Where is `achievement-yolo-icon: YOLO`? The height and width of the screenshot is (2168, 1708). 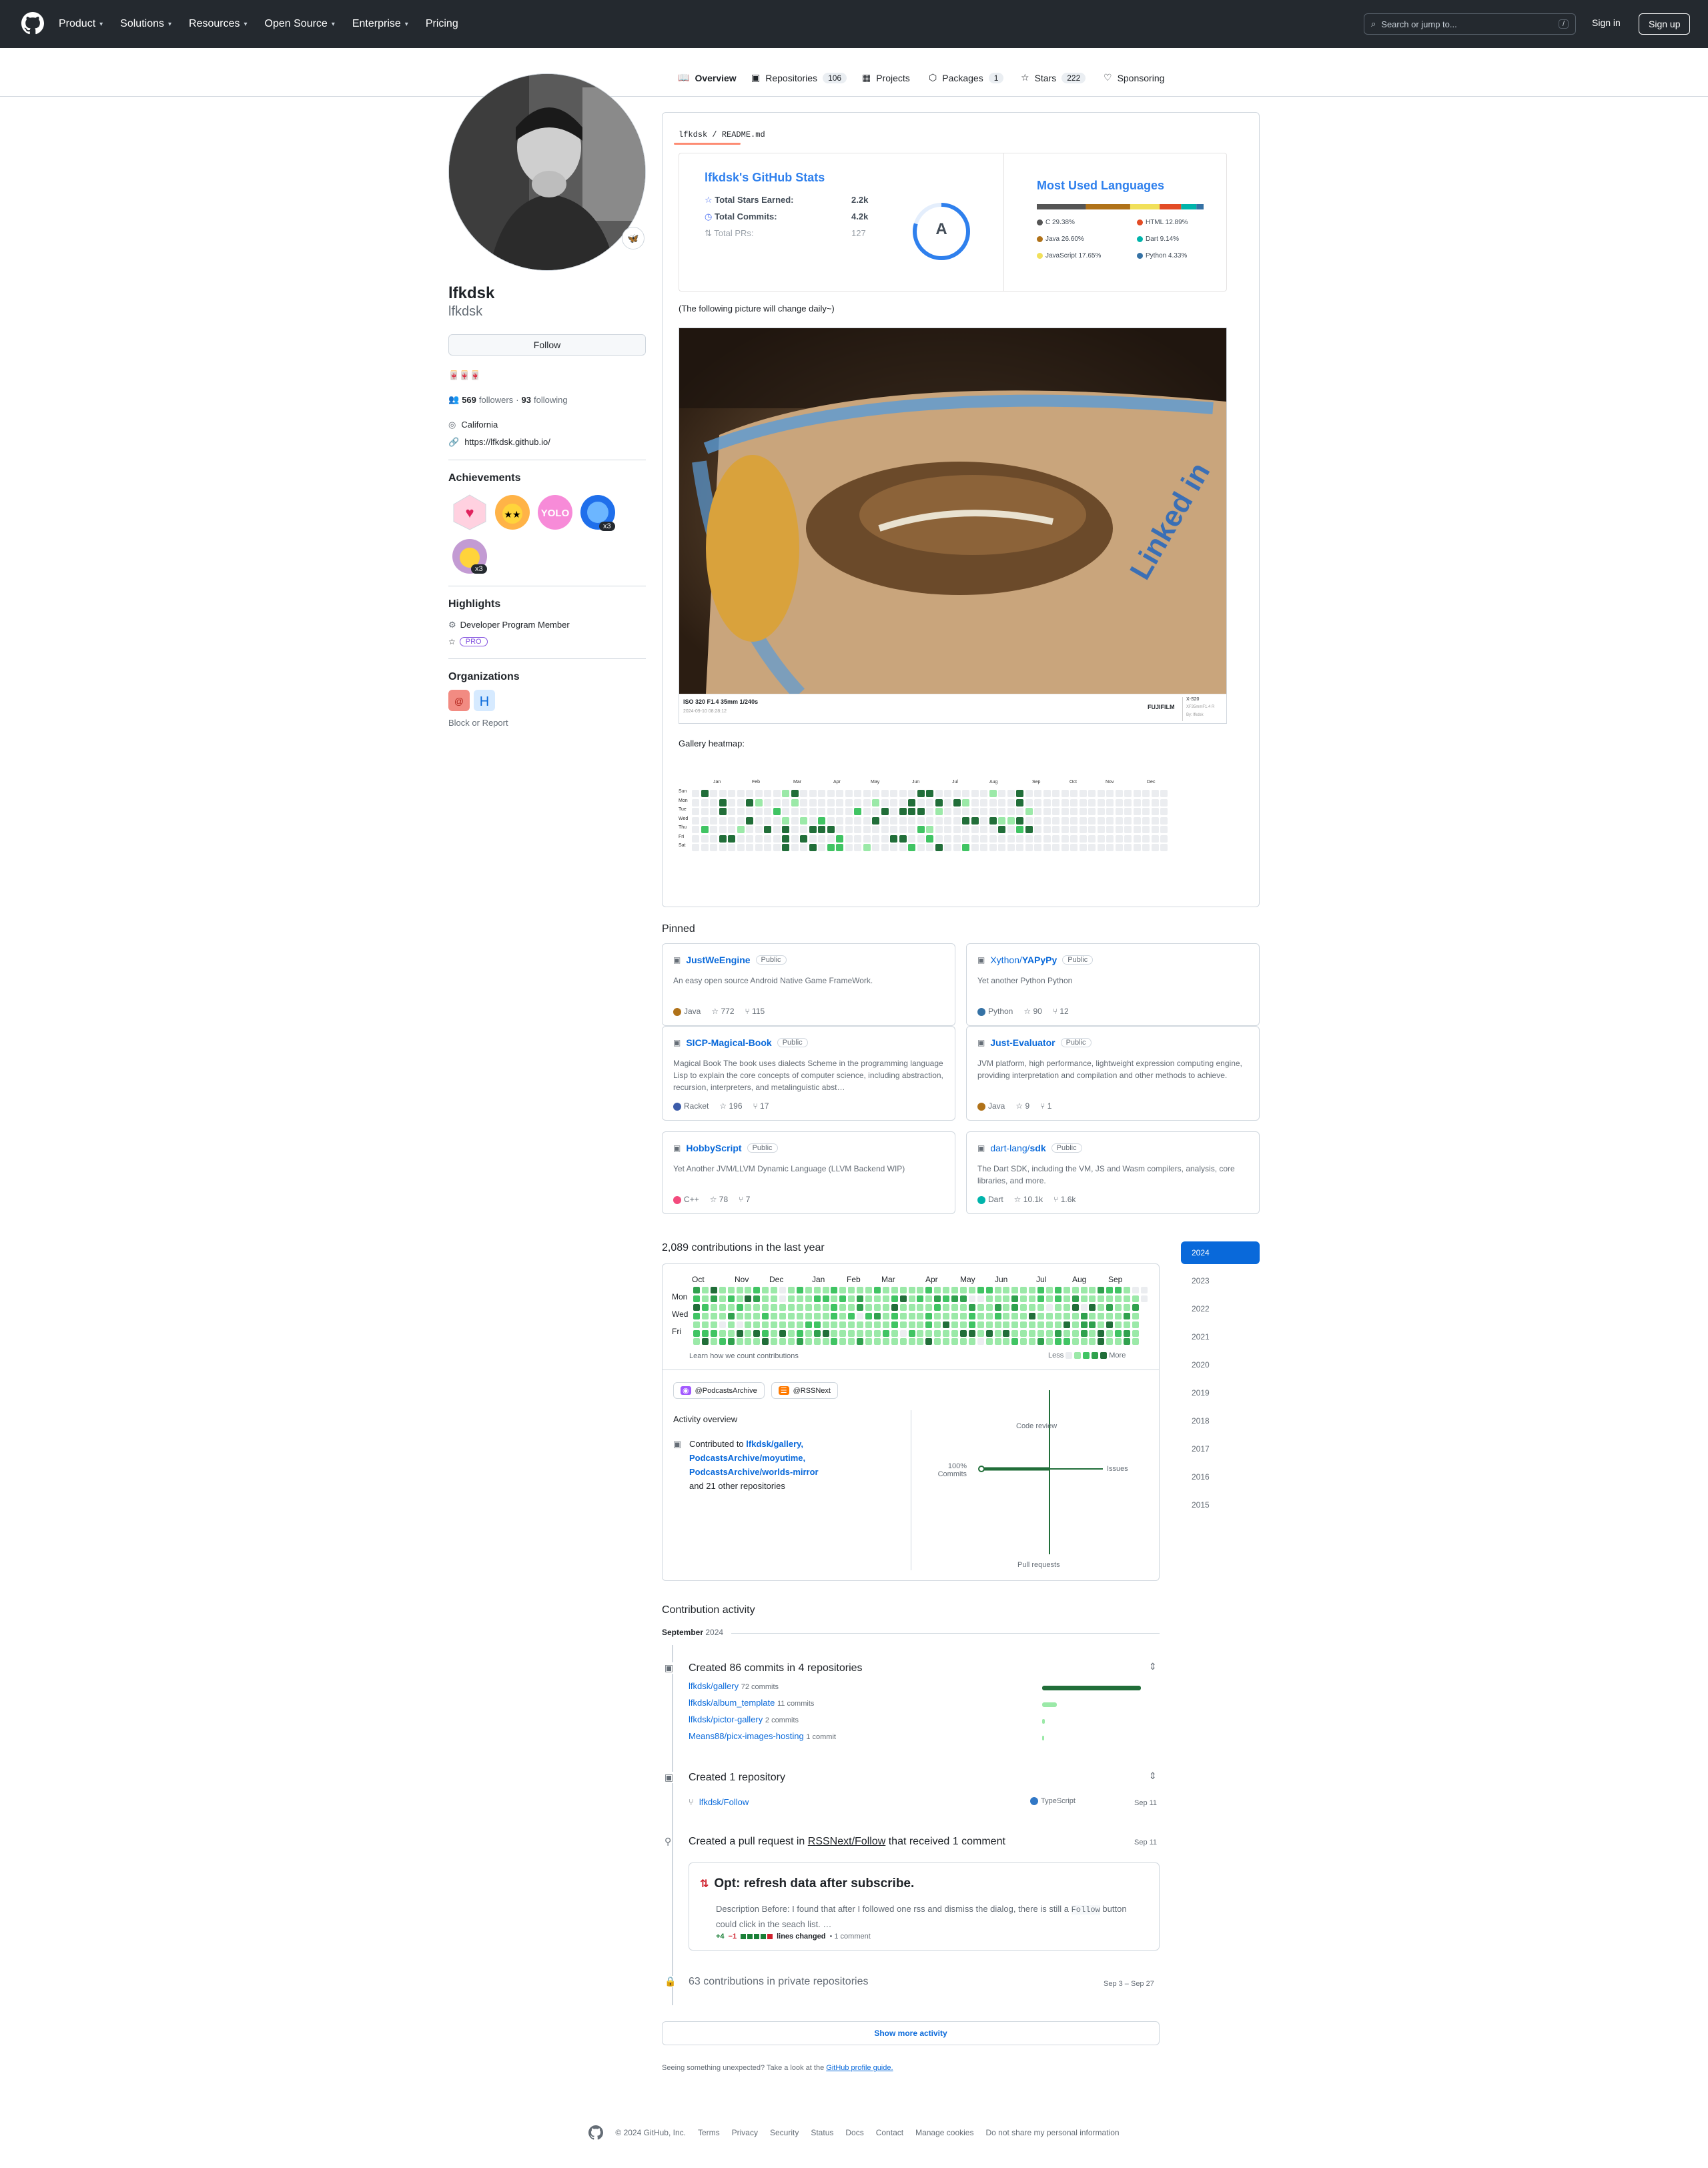 achievement-yolo-icon: YOLO is located at coordinates (555, 512).